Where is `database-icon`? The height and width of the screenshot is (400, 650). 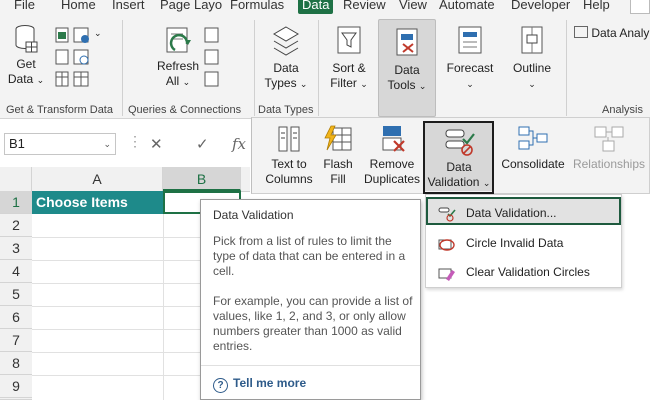
database-icon is located at coordinates (26, 39).